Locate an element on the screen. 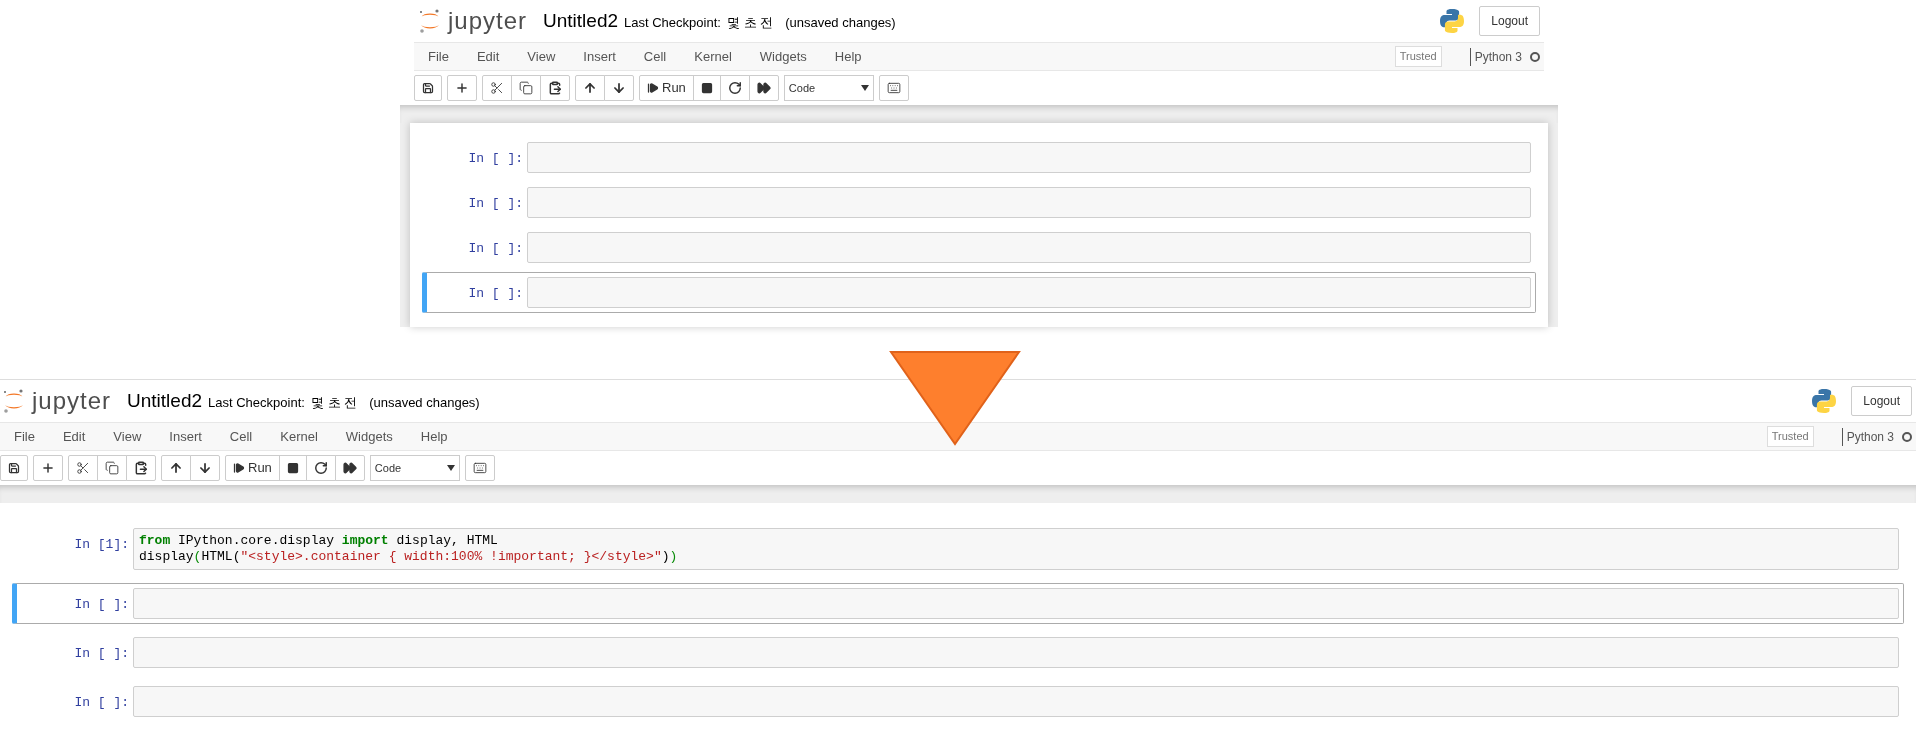 This screenshot has height=747, width=1916. notebook-cell: In [1]: from IPython.core.display import display, HTML display(HTML("<style>.container { width:100% !important; }</style>")) is located at coordinates (958, 549).